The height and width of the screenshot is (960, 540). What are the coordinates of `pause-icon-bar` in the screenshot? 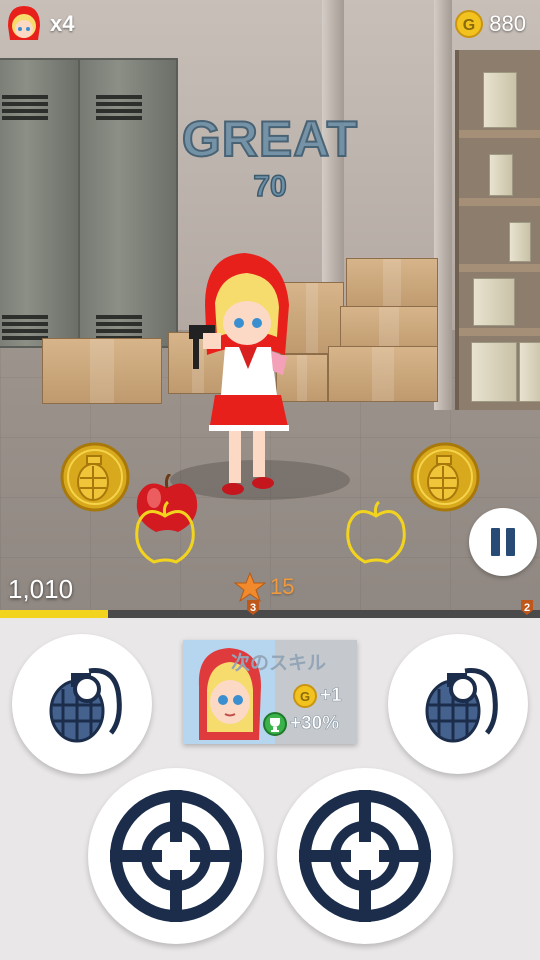 It's located at (510, 542).